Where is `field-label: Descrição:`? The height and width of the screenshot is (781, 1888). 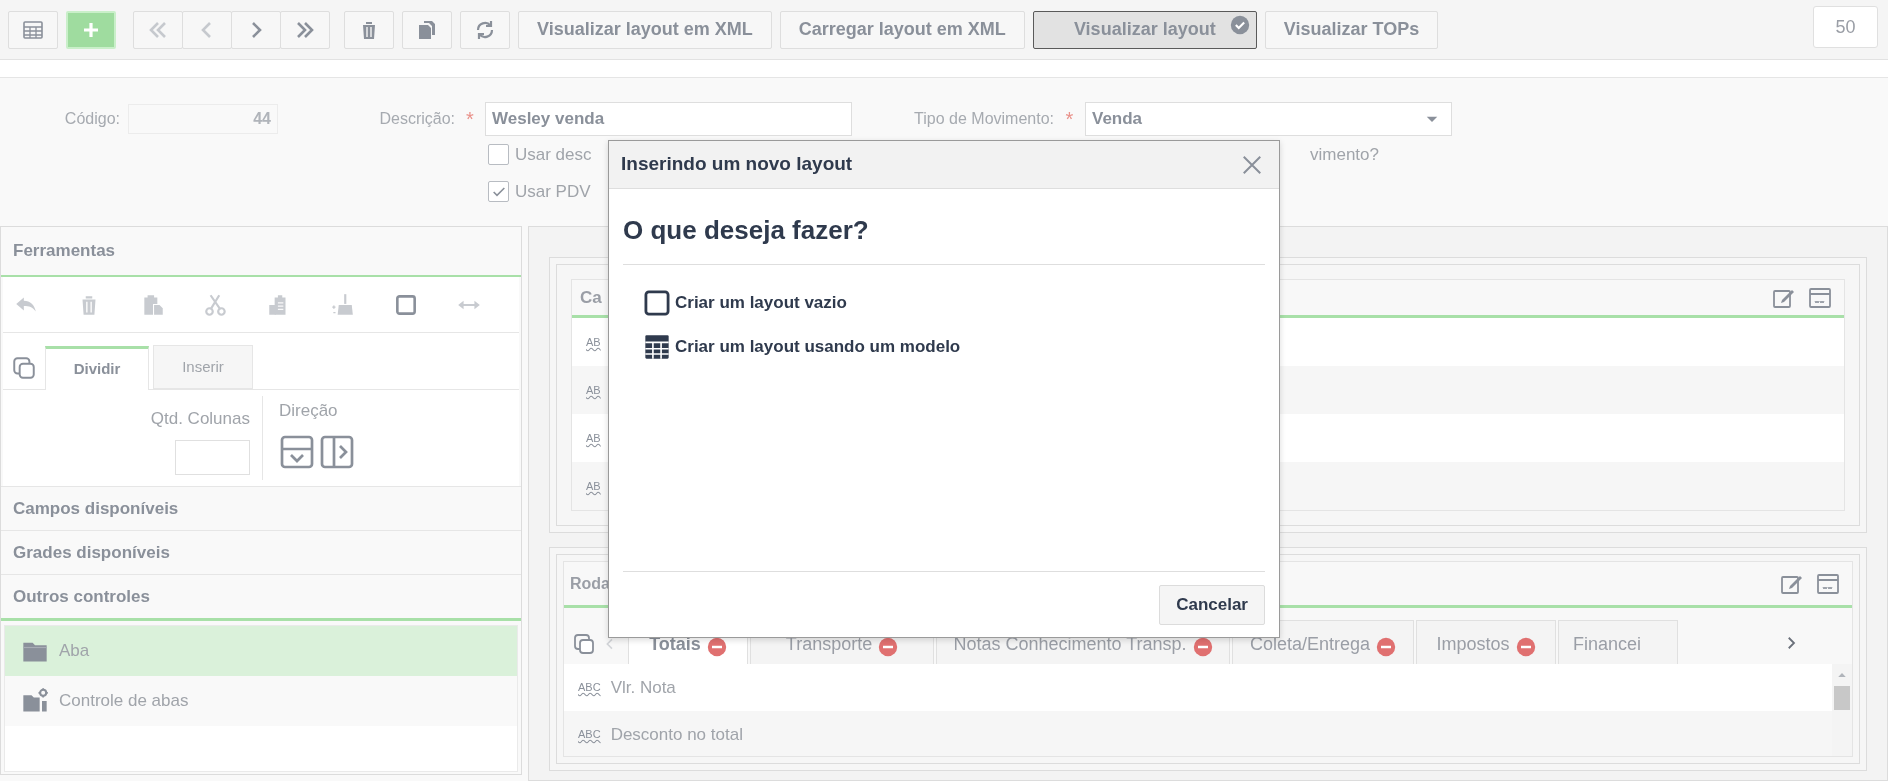
field-label: Descrição: is located at coordinates (416, 119).